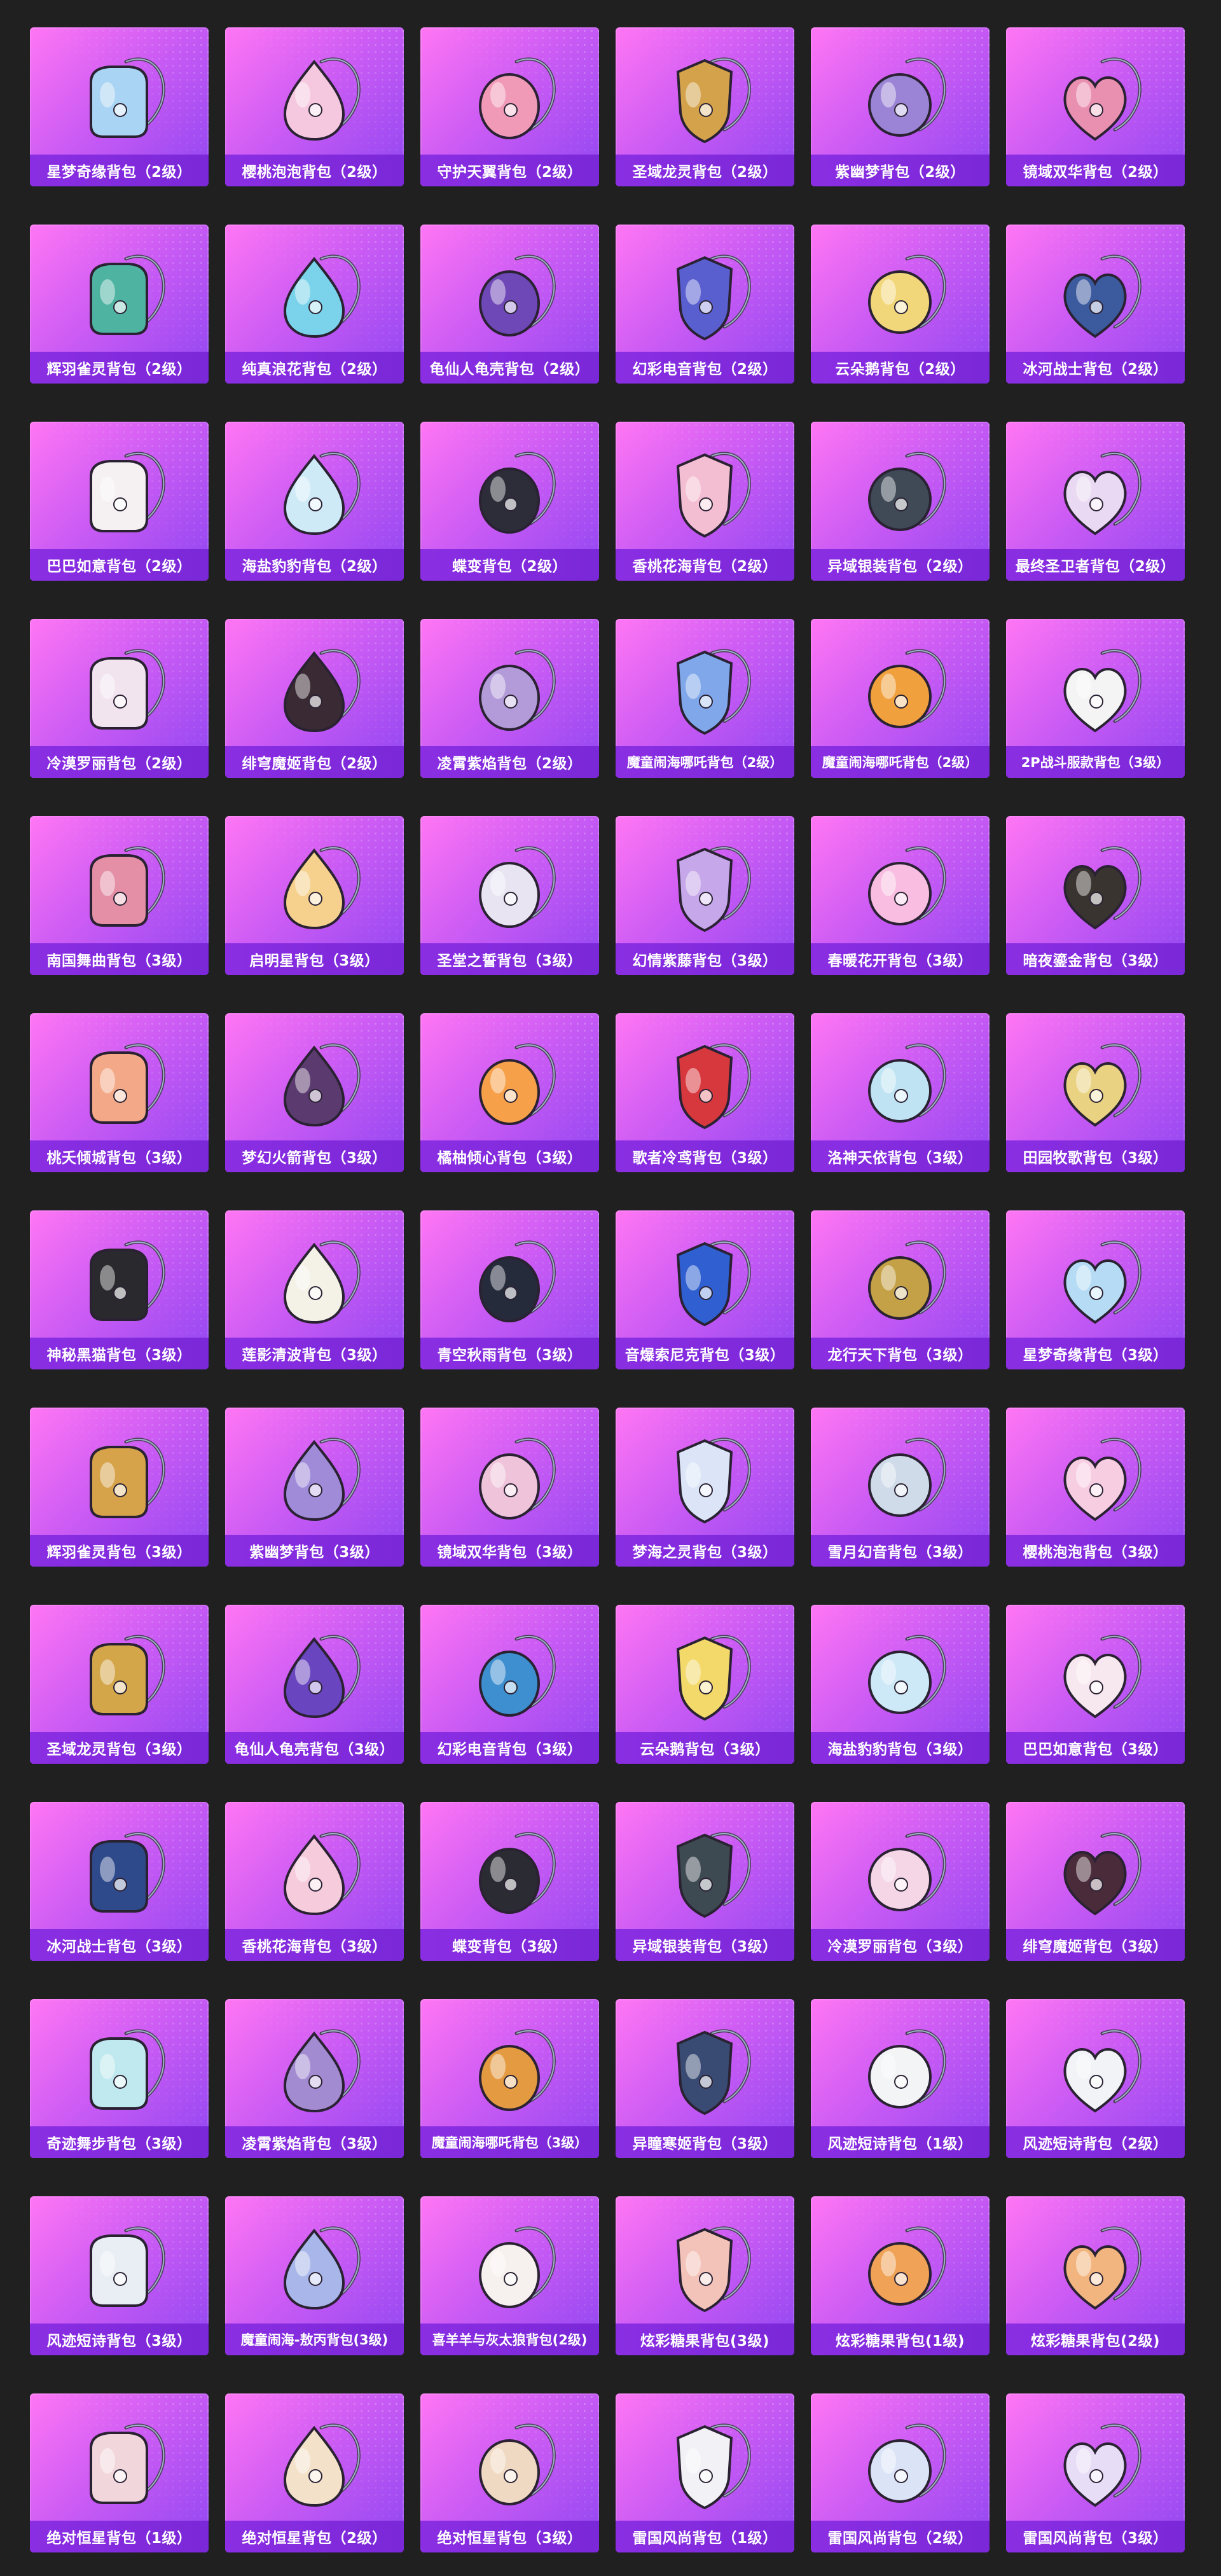 This screenshot has width=1221, height=2576. Describe the element at coordinates (900, 1092) in the screenshot. I see `backpack-card: 洛神天依背包（3级）` at that location.